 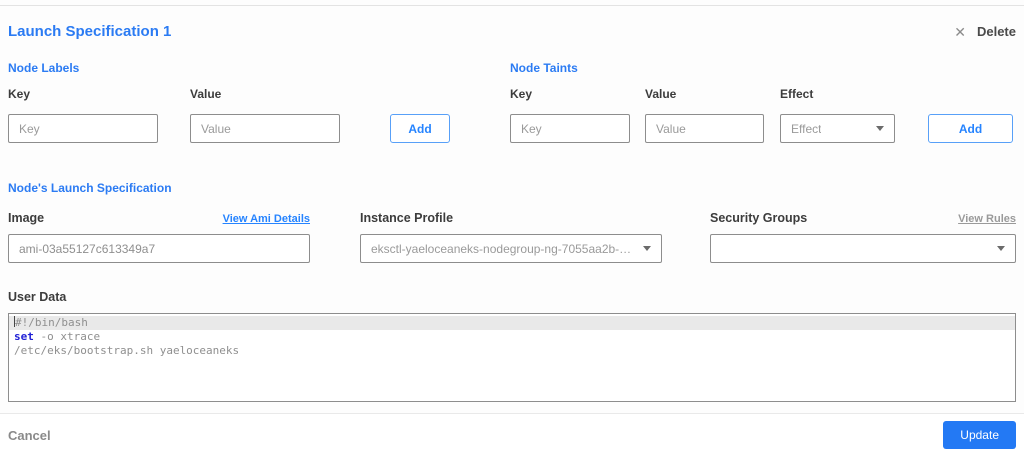 I want to click on delete-label: Delete, so click(x=996, y=31).